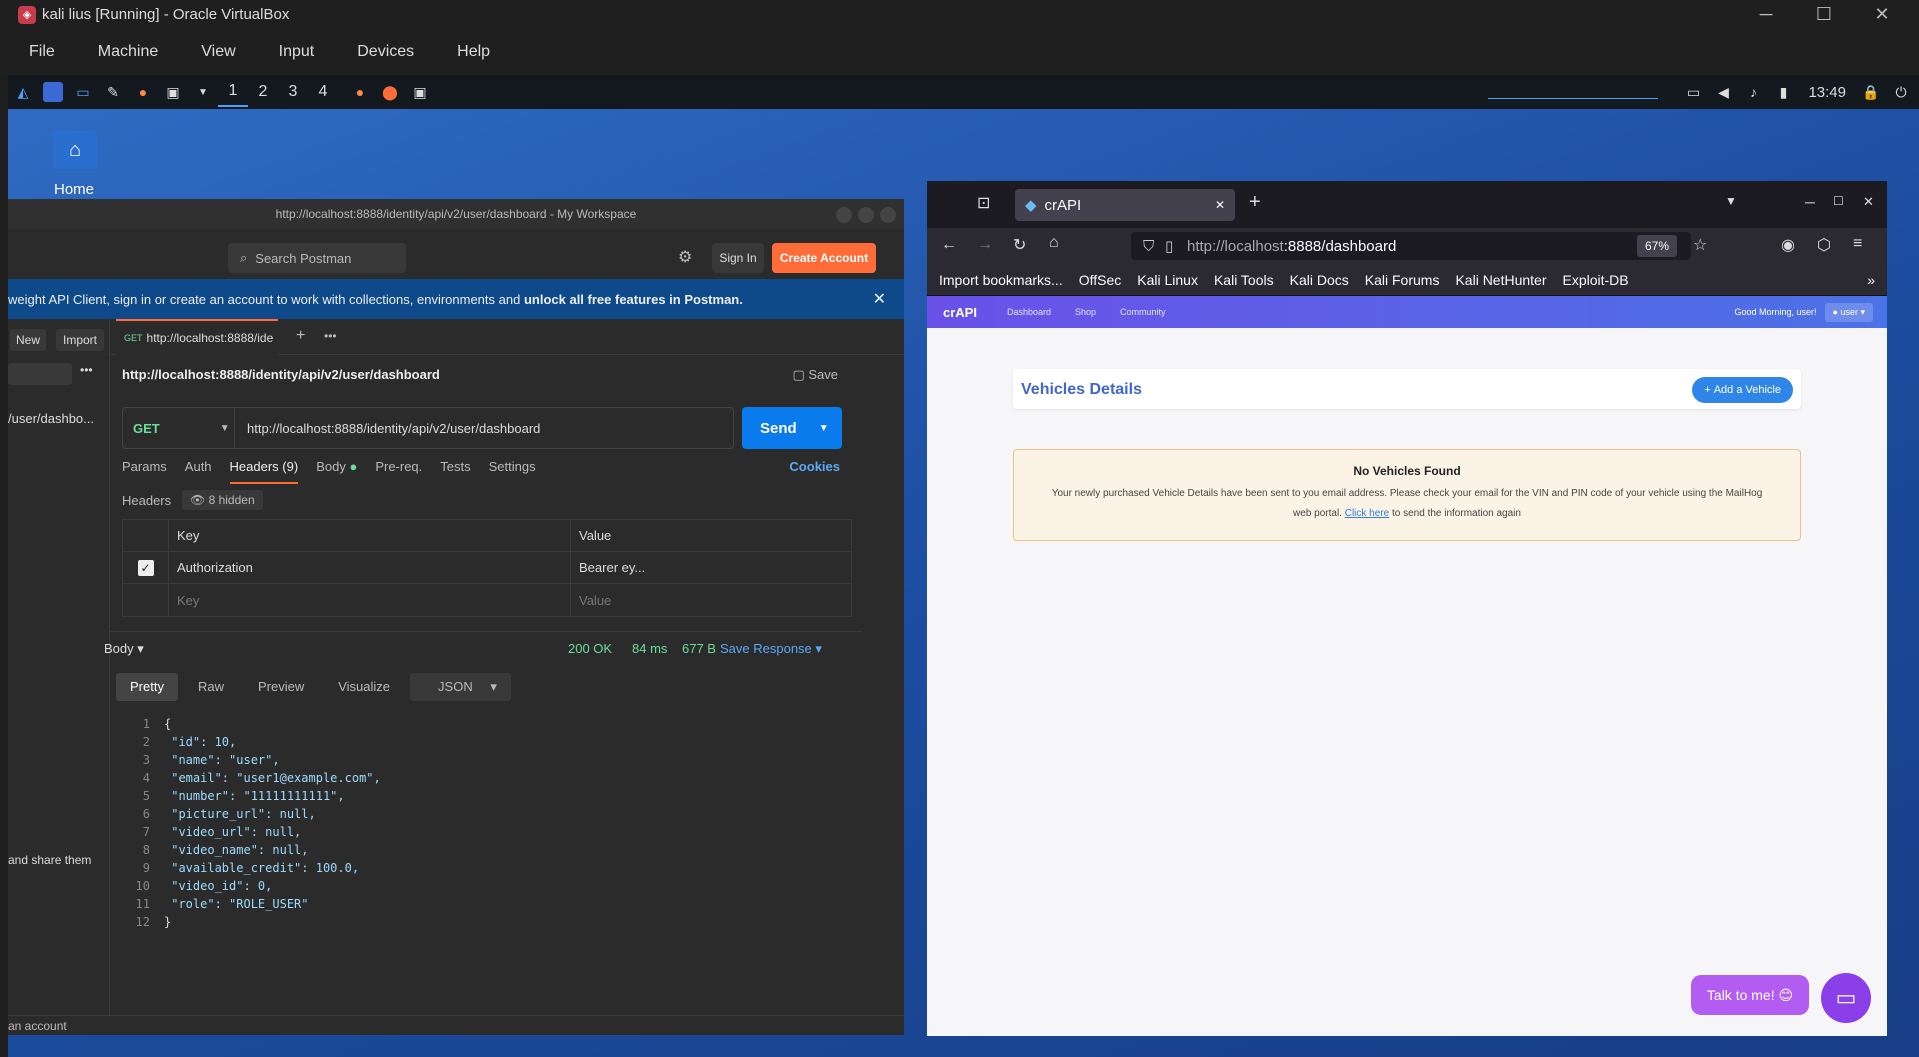 The height and width of the screenshot is (1057, 1919). I want to click on new-key-input: Key, so click(370, 600).